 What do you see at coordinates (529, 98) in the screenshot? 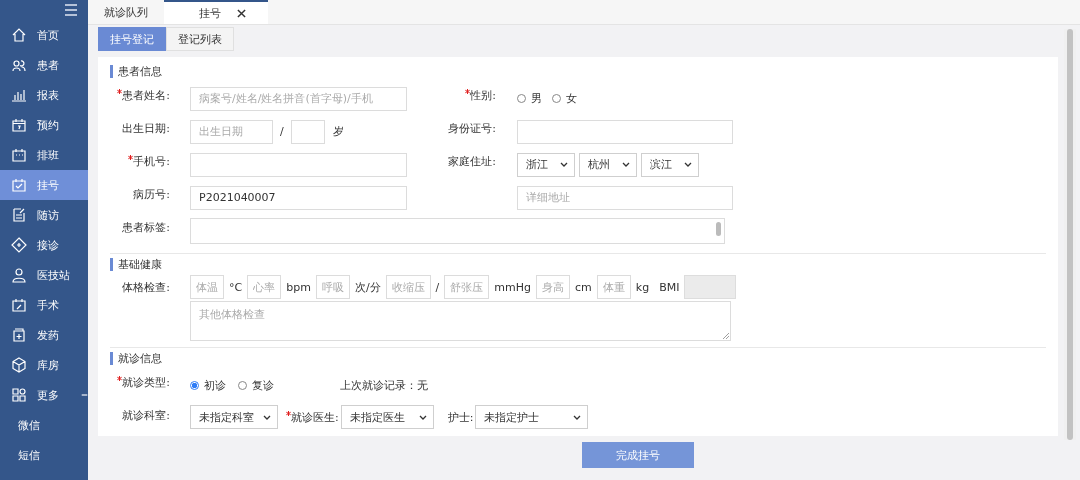
I see `radio-option: 男` at bounding box center [529, 98].